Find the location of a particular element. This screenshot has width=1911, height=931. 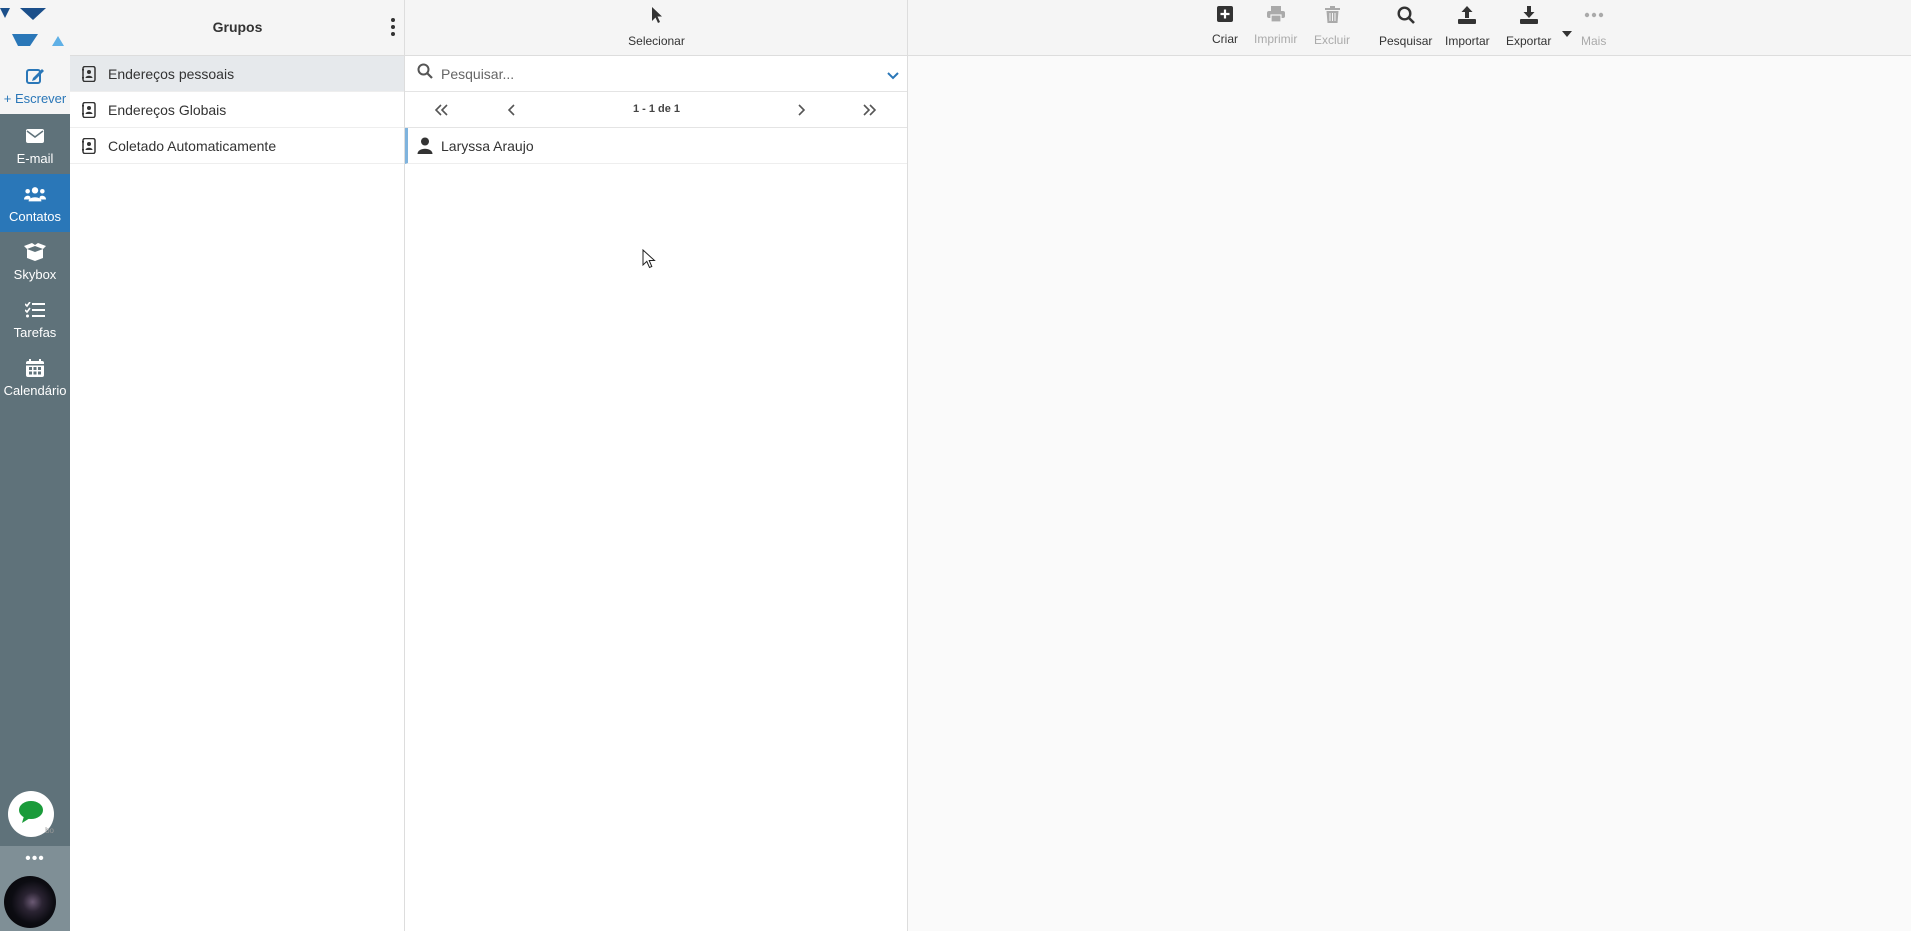

contact-name: Laryssa Araujo is located at coordinates (487, 145).